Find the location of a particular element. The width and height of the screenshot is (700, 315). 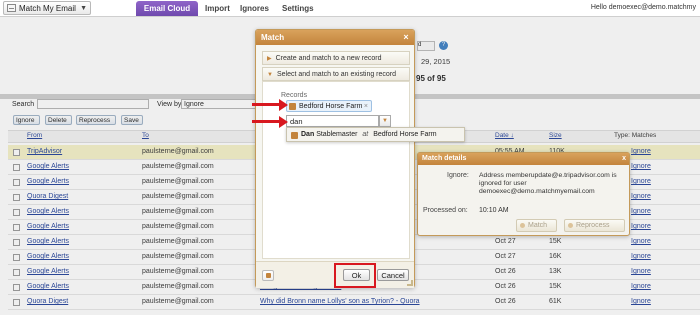

create-record-label: Create and match to a new record is located at coordinates (328, 58).